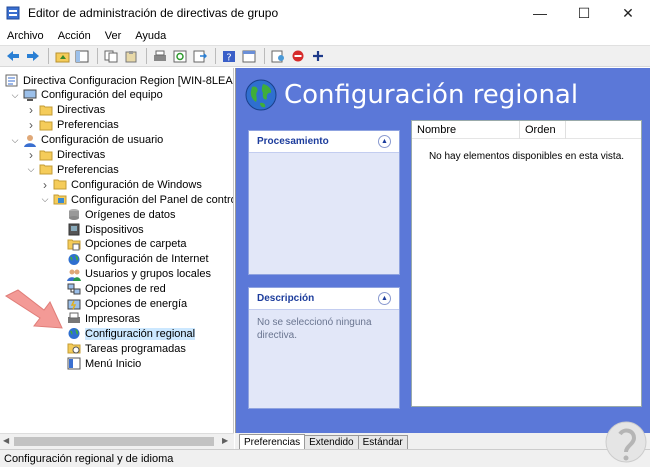 The width and height of the screenshot is (650, 467). Describe the element at coordinates (136, 199) in the screenshot. I see `tree-item: ⌵ Configuración del Panel de control` at that location.